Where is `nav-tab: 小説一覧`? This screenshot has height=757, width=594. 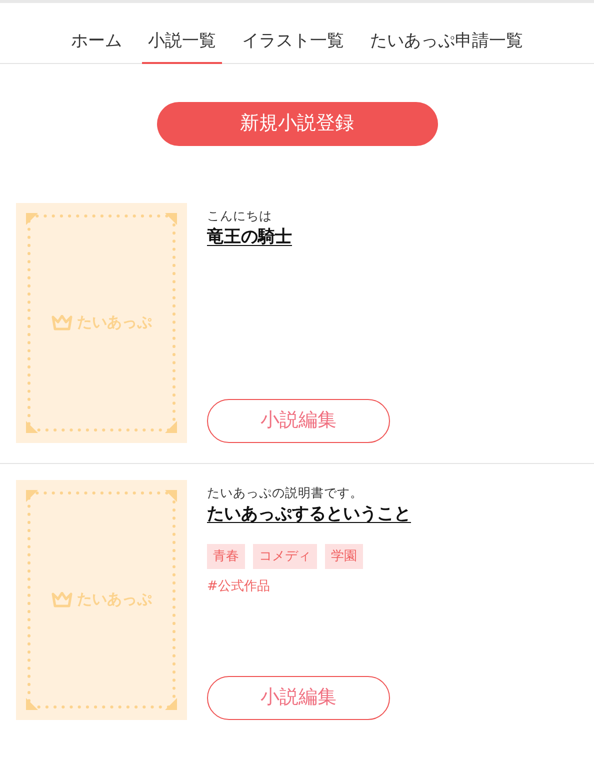 nav-tab: 小説一覧 is located at coordinates (182, 45).